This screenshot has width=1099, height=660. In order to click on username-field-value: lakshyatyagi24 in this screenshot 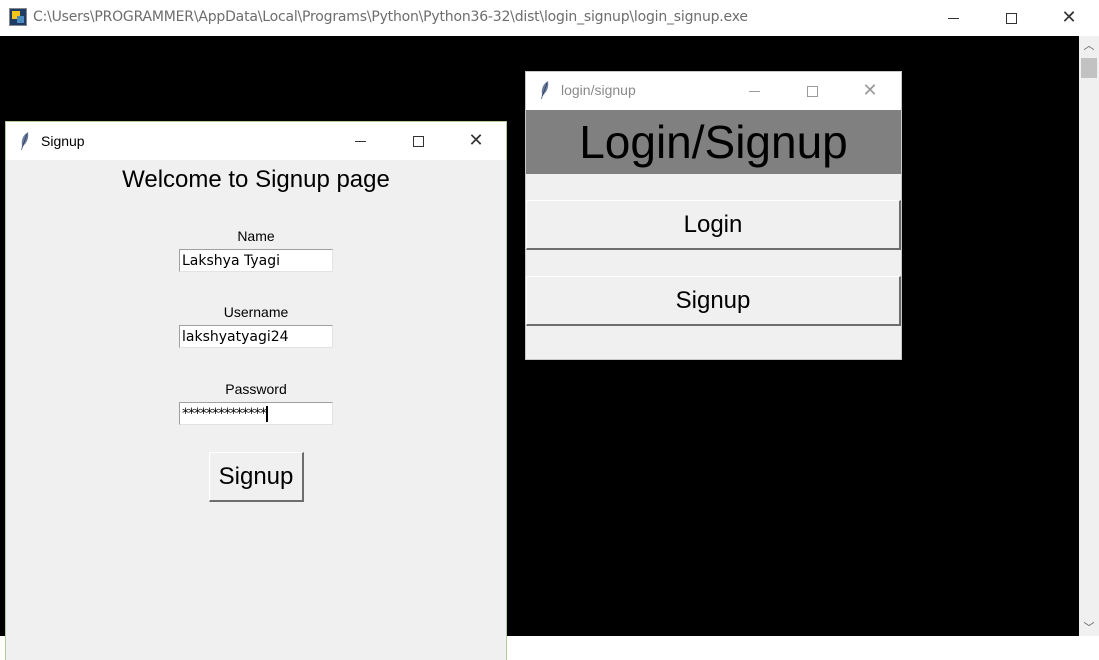, I will do `click(235, 337)`.